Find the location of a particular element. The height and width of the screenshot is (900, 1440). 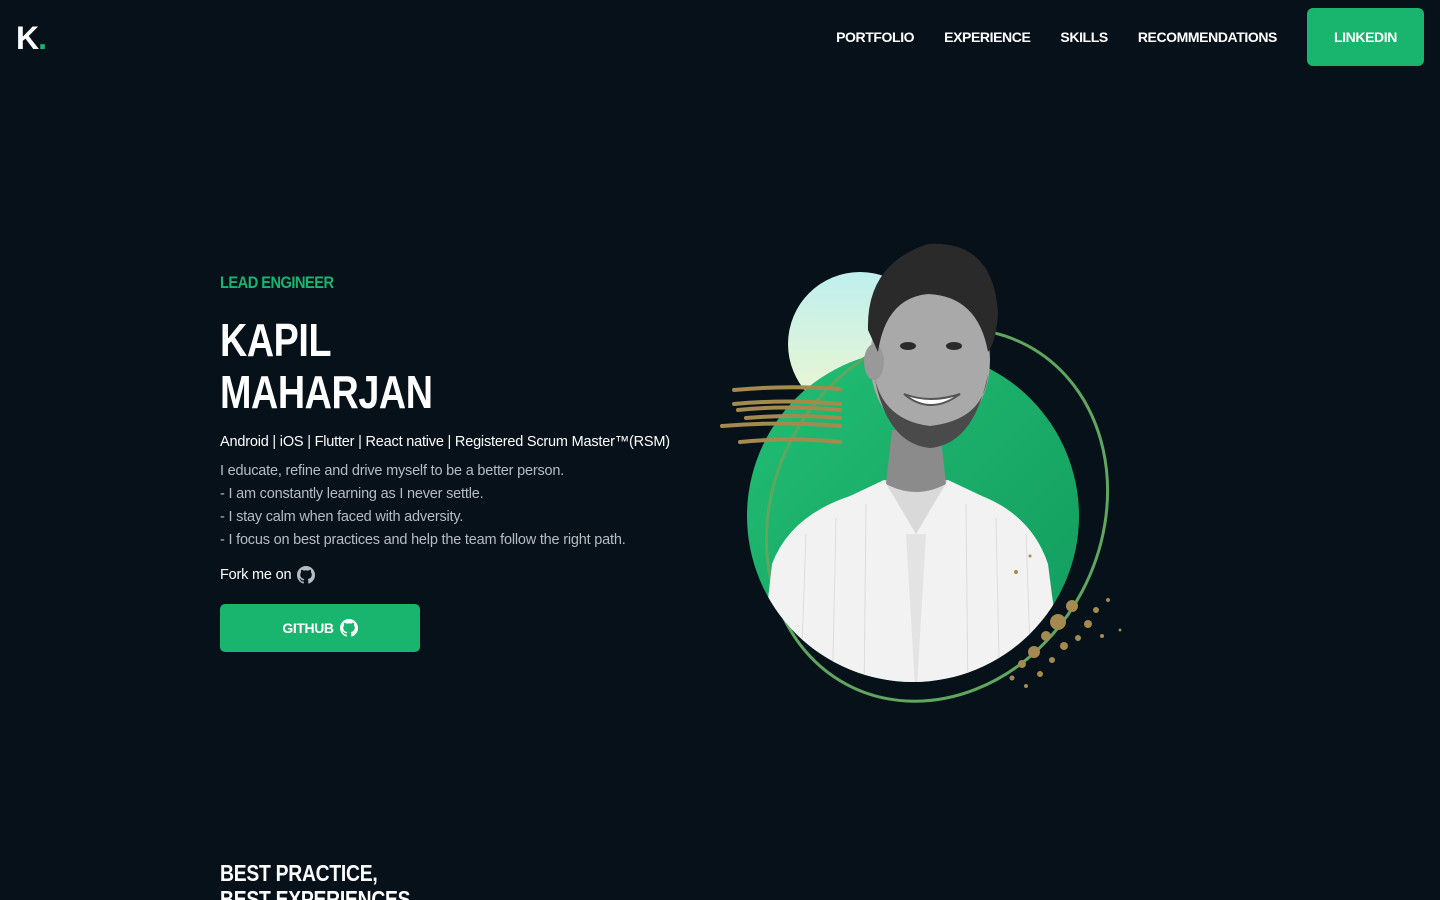

ear is located at coordinates (874, 362).